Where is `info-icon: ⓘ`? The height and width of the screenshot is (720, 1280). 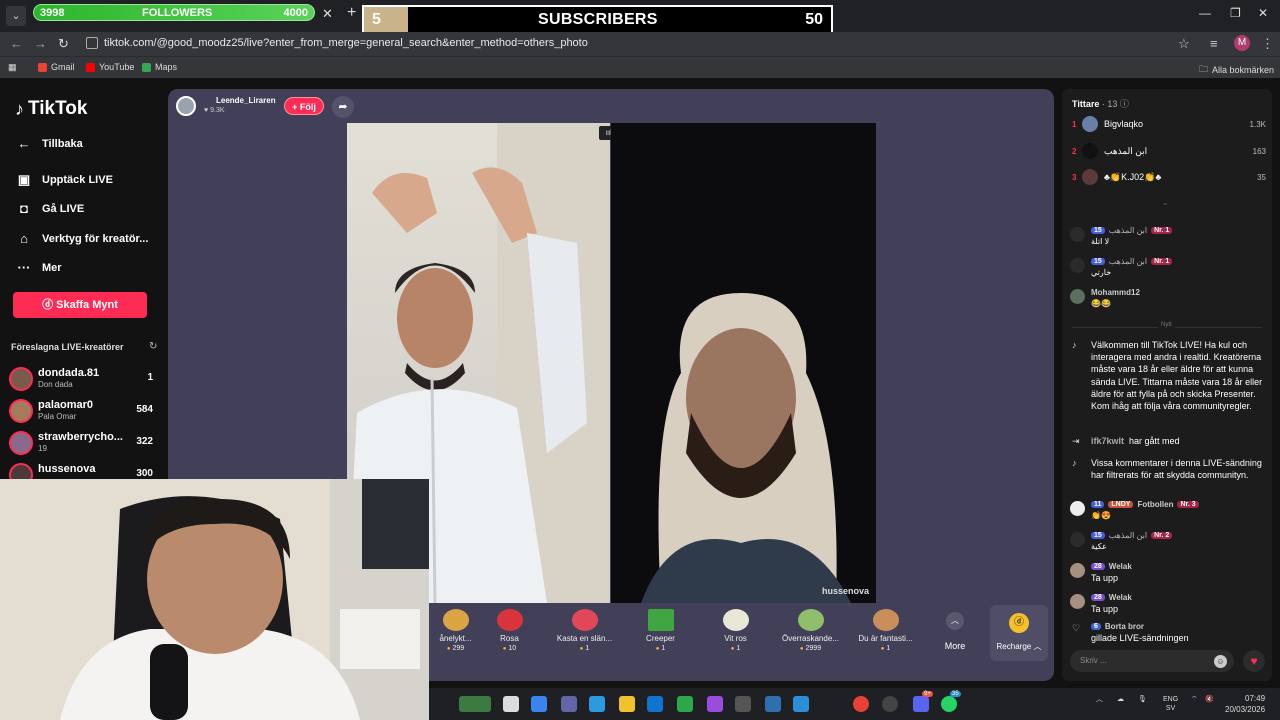
info-icon: ⓘ is located at coordinates (1124, 104).